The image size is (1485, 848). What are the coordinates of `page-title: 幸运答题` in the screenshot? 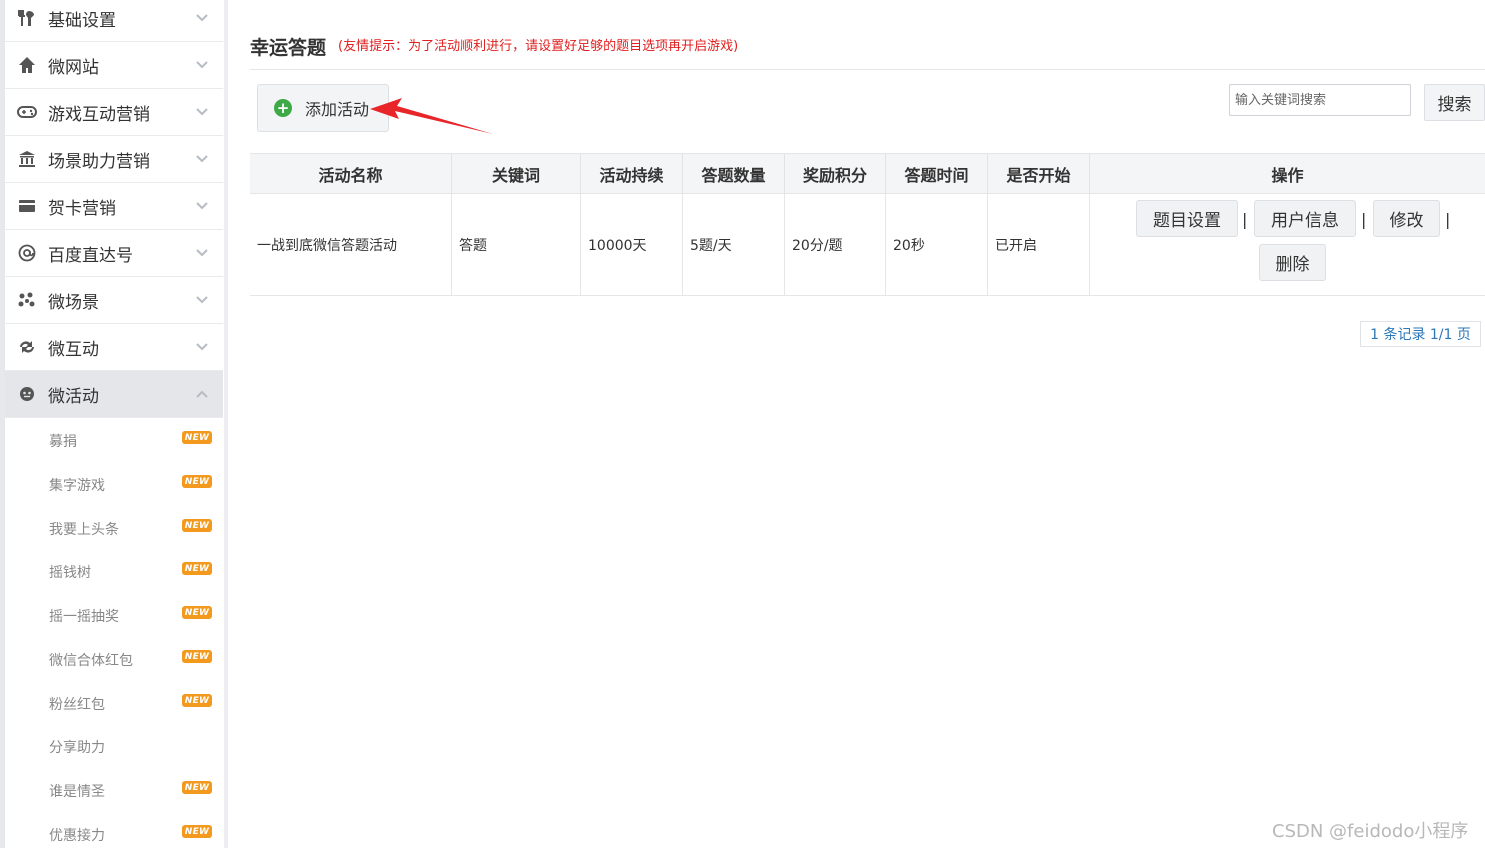 It's located at (288, 48).